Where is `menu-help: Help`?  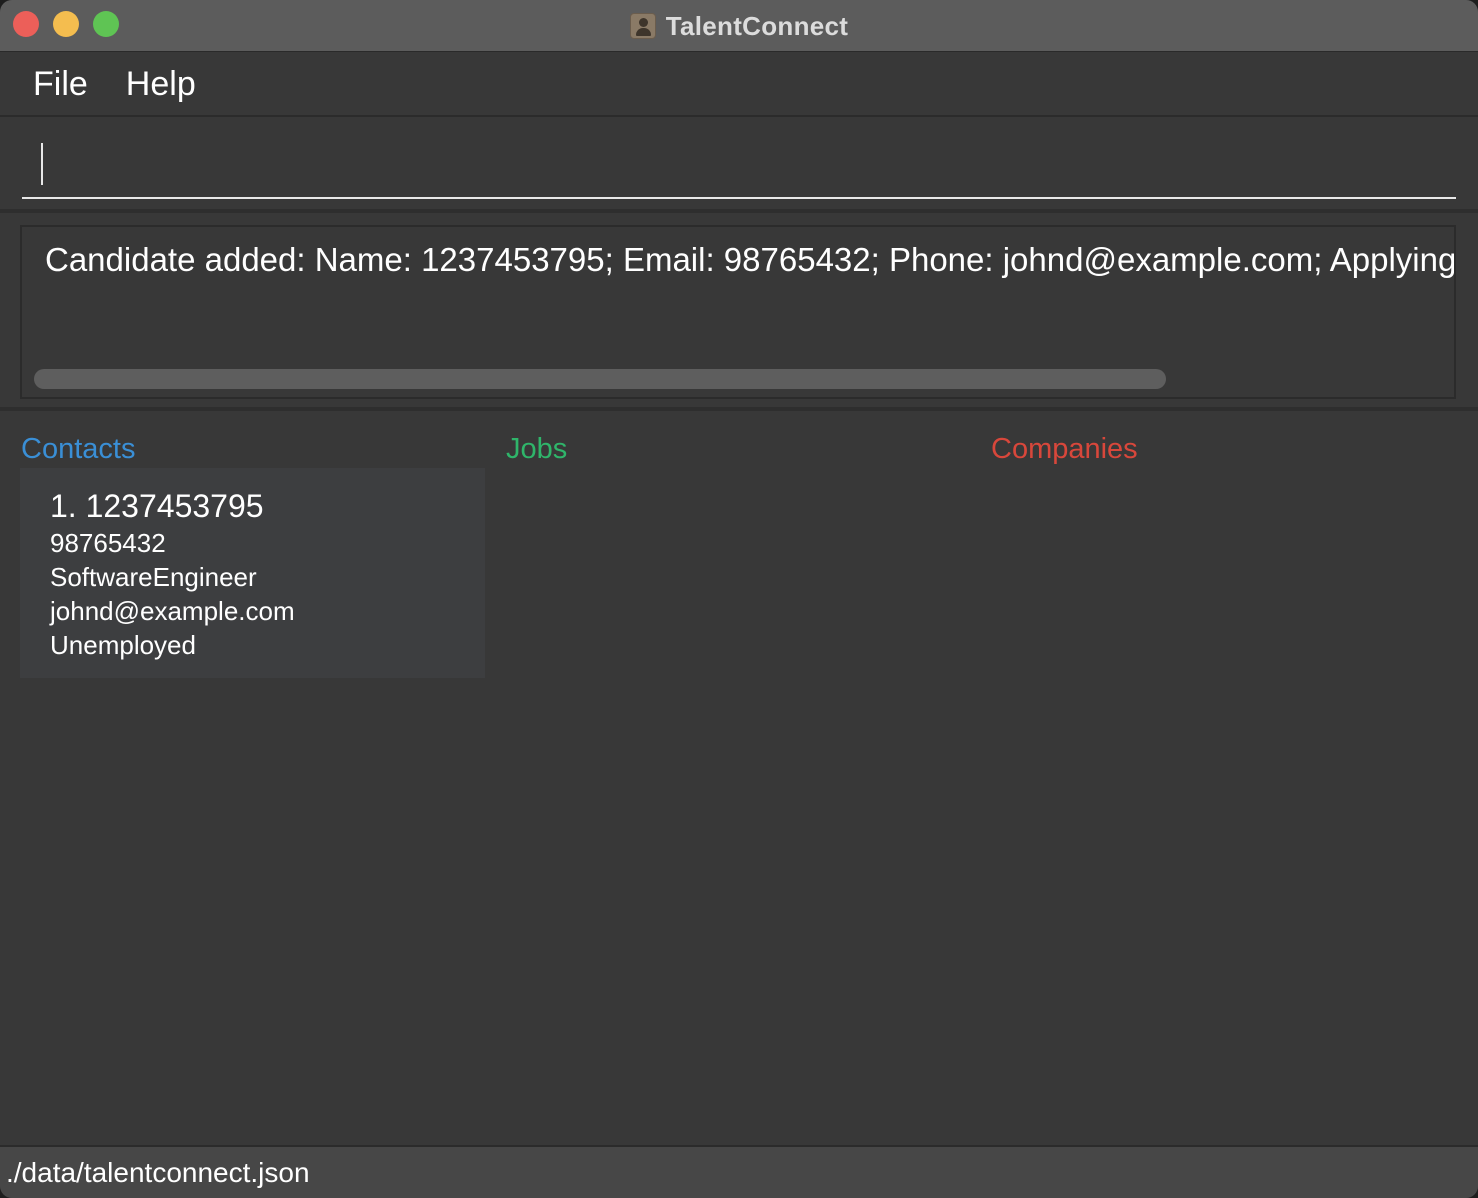 menu-help: Help is located at coordinates (161, 84).